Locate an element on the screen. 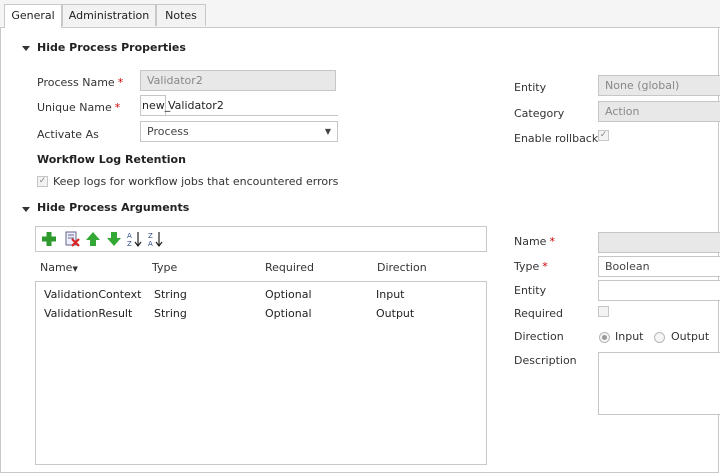  process-name-field: Validator2 is located at coordinates (238, 80).